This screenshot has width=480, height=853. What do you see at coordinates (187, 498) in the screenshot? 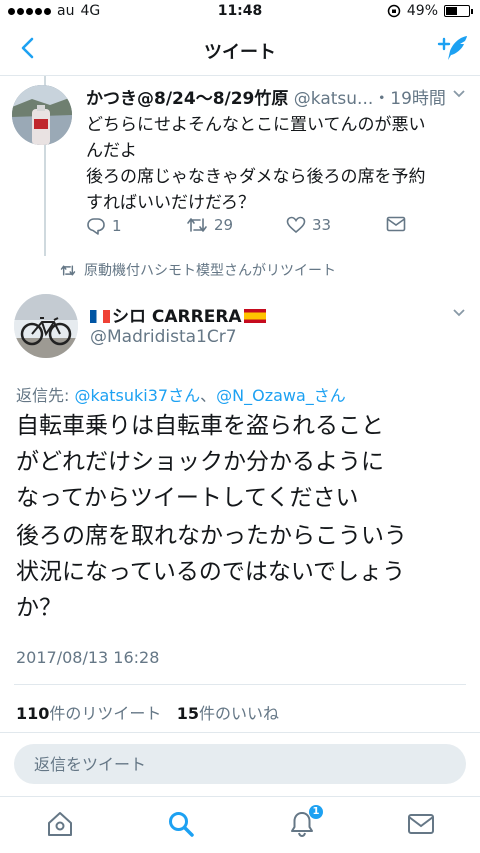
I see `tweet-text-line: なってからツイートしてください` at bounding box center [187, 498].